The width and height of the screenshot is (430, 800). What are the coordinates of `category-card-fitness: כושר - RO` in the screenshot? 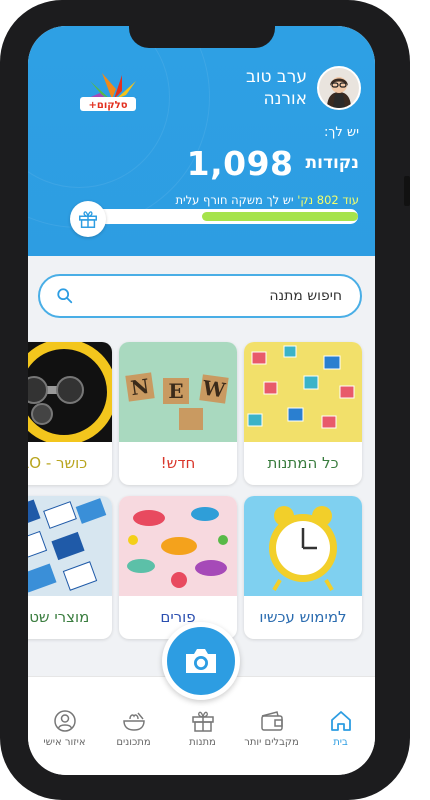 It's located at (70, 413).